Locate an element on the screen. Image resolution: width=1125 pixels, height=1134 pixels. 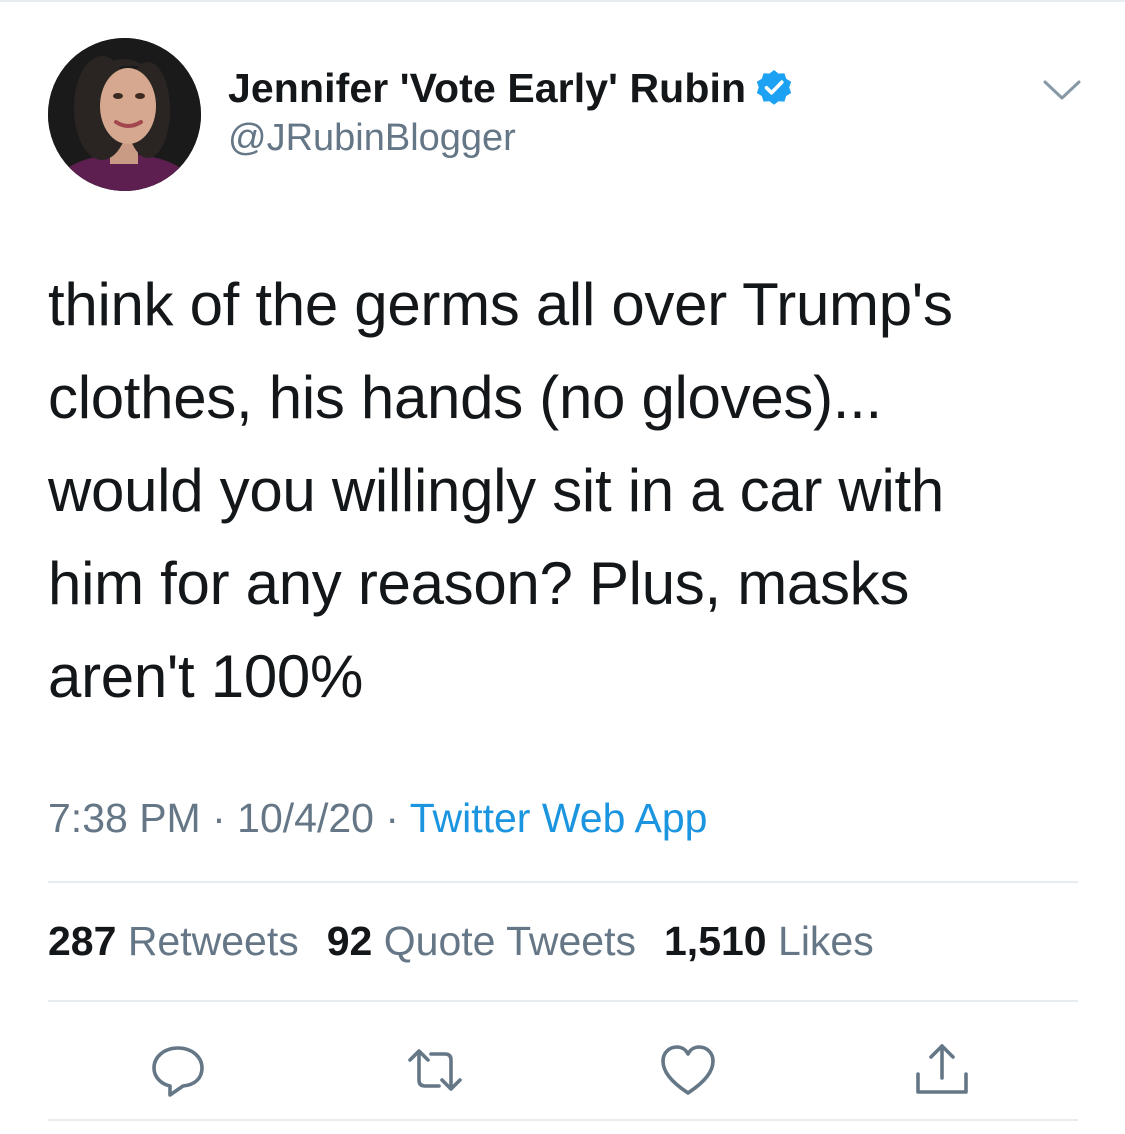
quote-tweets-stat: 92 Quote Tweets is located at coordinates (481, 941).